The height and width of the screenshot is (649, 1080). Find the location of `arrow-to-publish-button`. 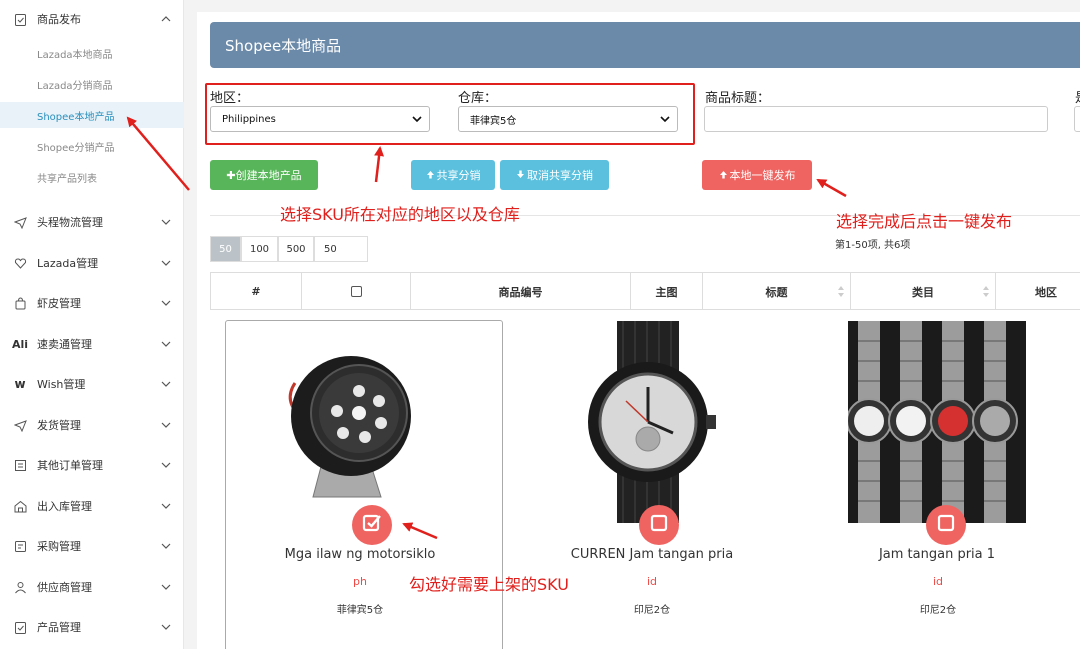

arrow-to-publish-button is located at coordinates (831, 188).